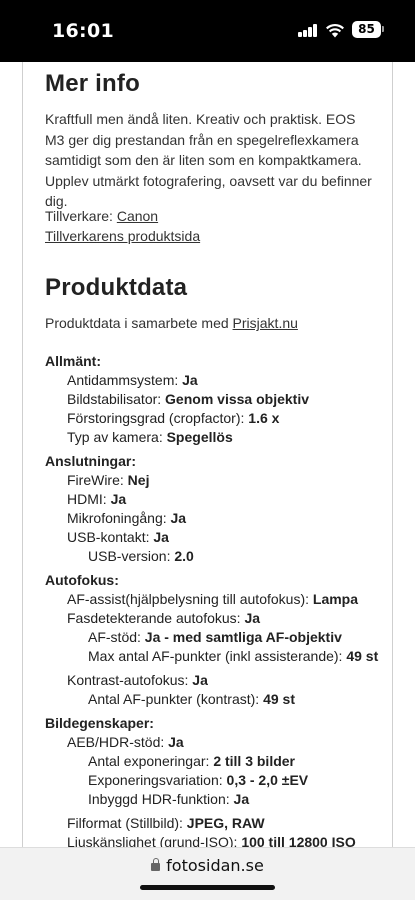 This screenshot has height=900, width=415. What do you see at coordinates (92, 83) in the screenshot?
I see `more-info-heading: Mer info` at bounding box center [92, 83].